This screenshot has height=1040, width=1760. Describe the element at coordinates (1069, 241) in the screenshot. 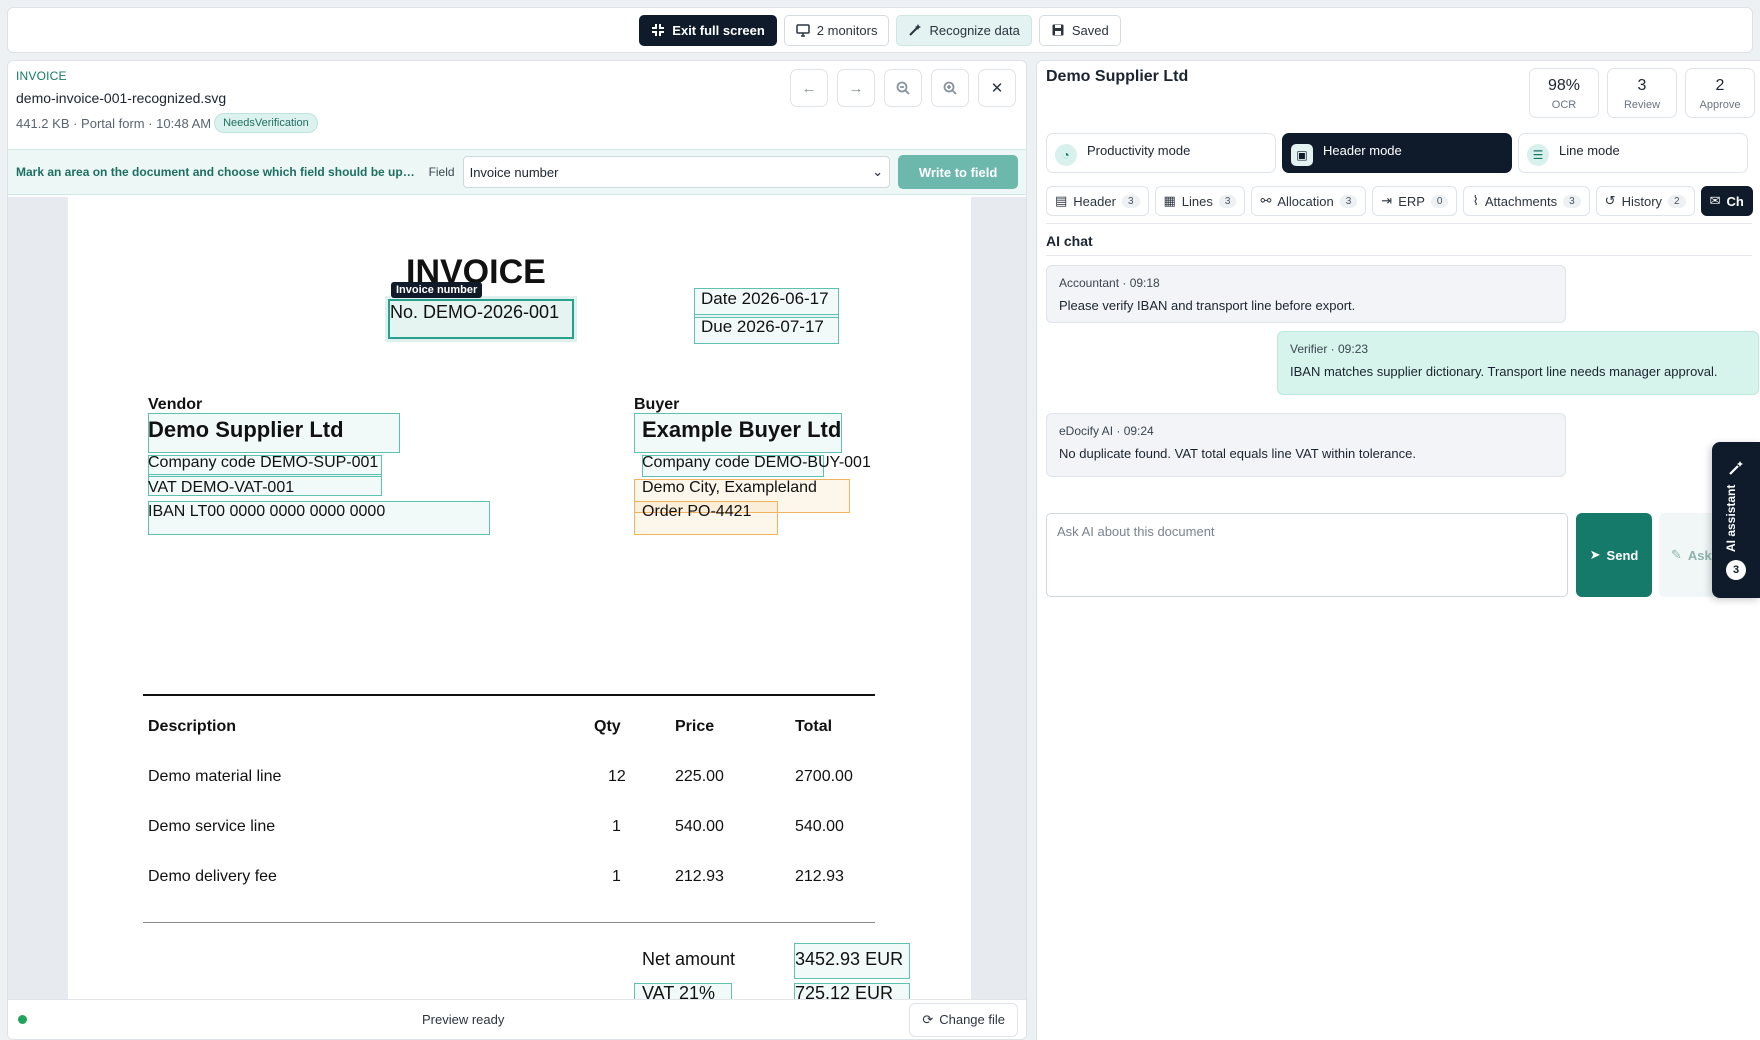

I see `chat-title: AI chat` at that location.